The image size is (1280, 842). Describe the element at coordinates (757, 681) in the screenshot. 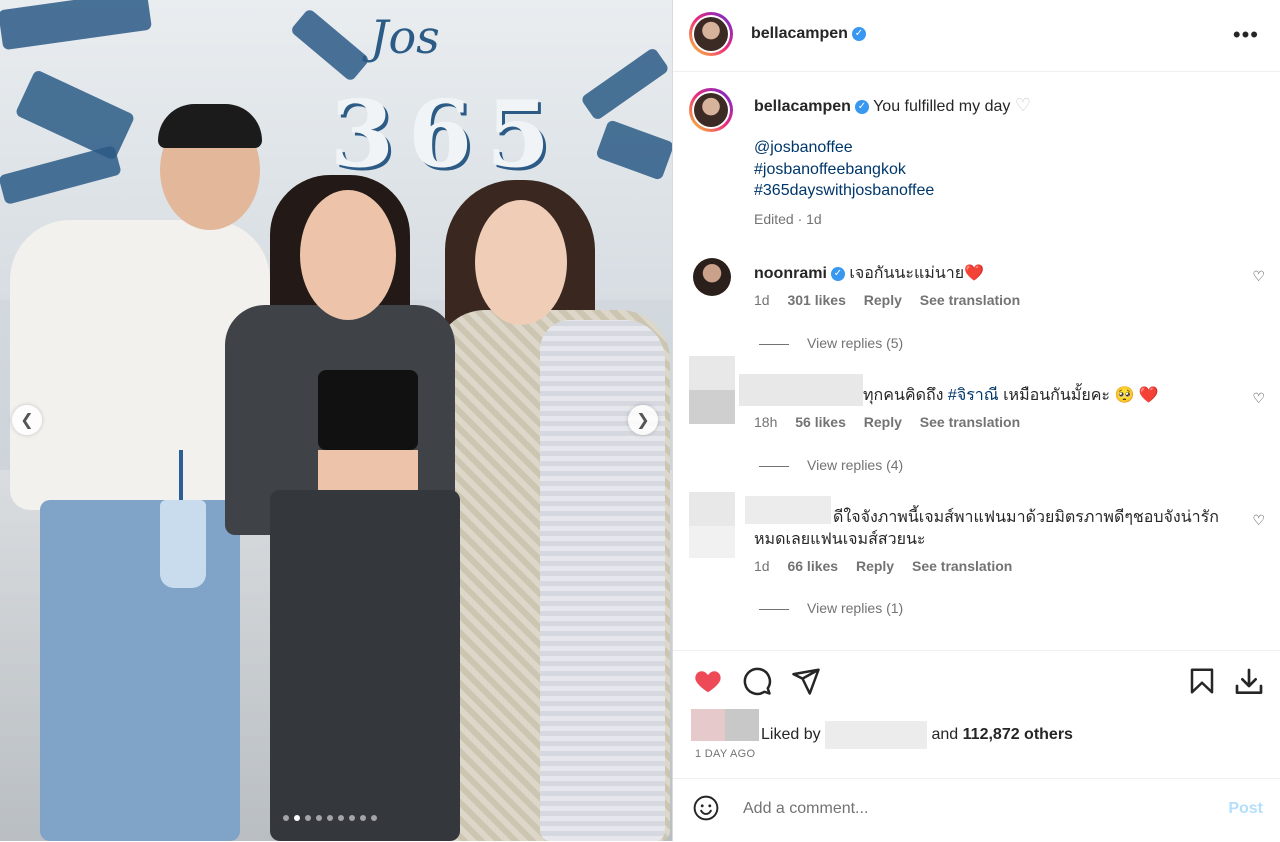

I see `comment-bubble-icon` at that location.